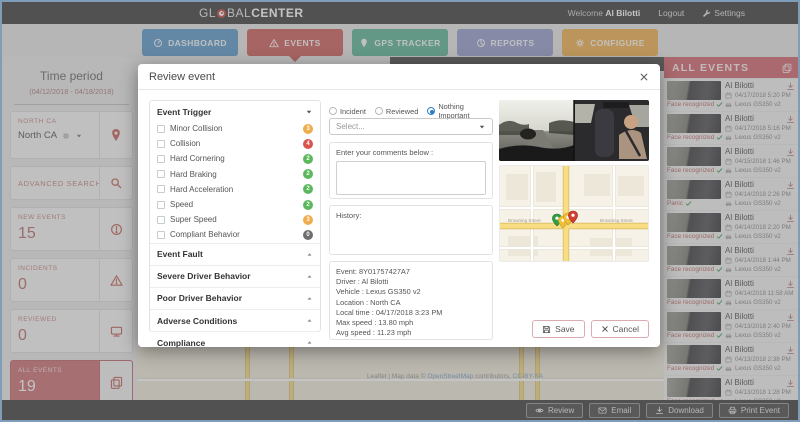  Describe the element at coordinates (235, 128) in the screenshot. I see `trigger-minor-collision: Minor Collision 3` at that location.